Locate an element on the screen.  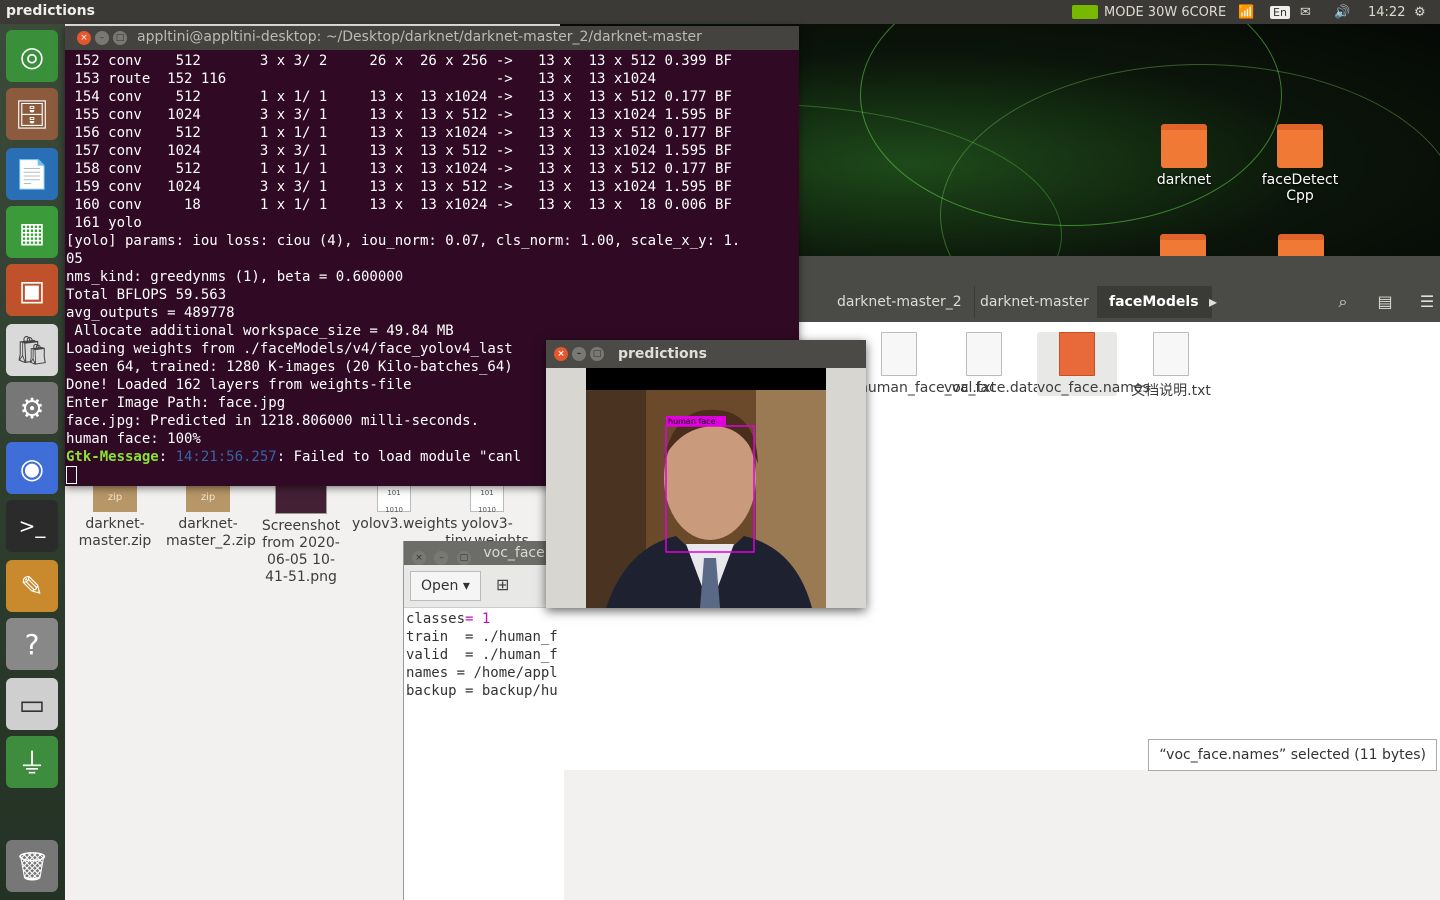
files-icon: 🗄 is located at coordinates (32, 114).